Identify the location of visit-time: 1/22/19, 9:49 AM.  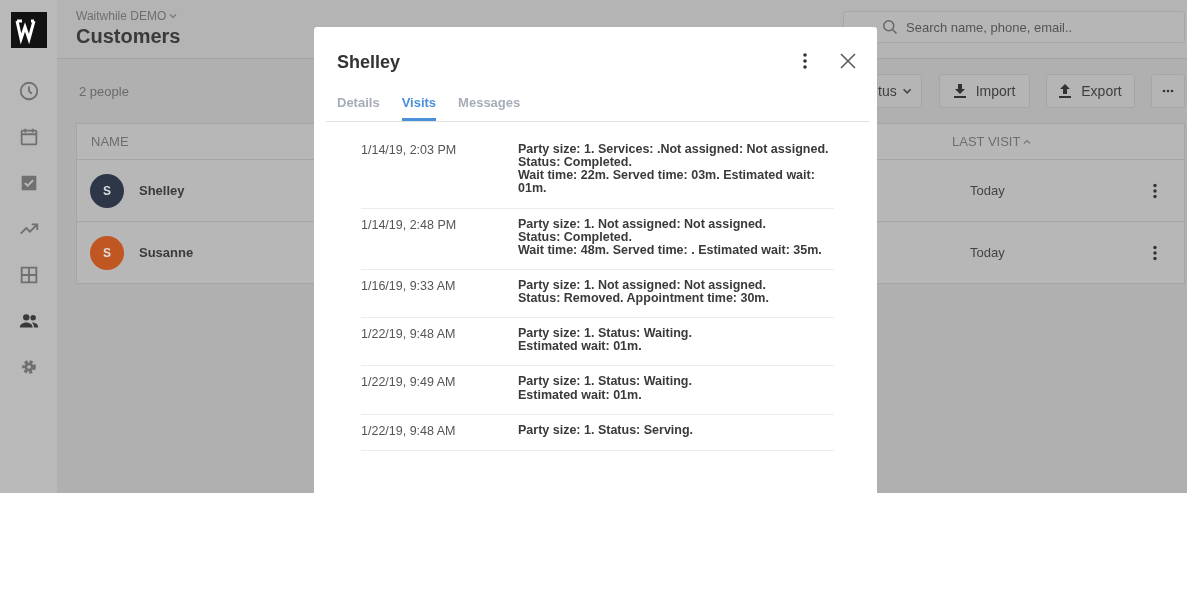
(409, 383).